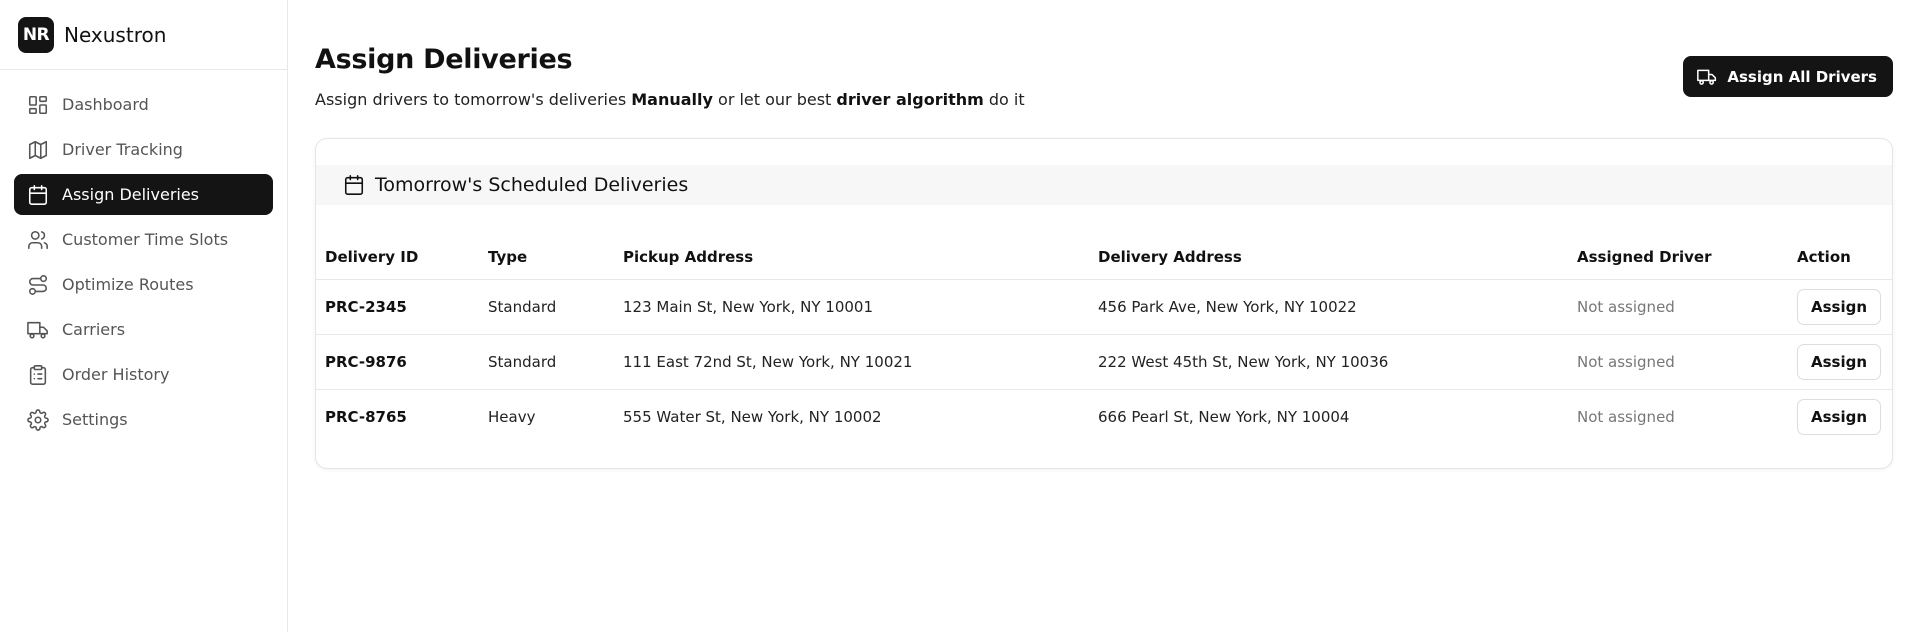 This screenshot has height=632, width=1917. Describe the element at coordinates (122, 149) in the screenshot. I see `sidebar-item-label: Driver Tracking` at that location.